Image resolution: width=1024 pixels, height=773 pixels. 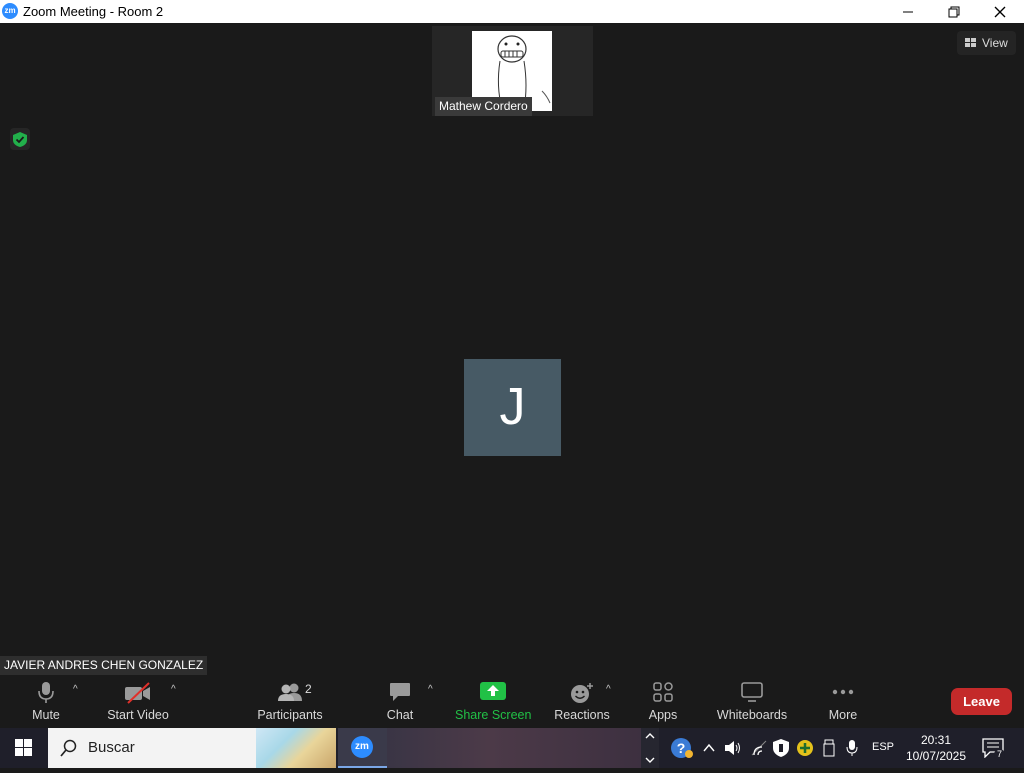 What do you see at coordinates (852, 748) in the screenshot?
I see `microphone-tray-icon` at bounding box center [852, 748].